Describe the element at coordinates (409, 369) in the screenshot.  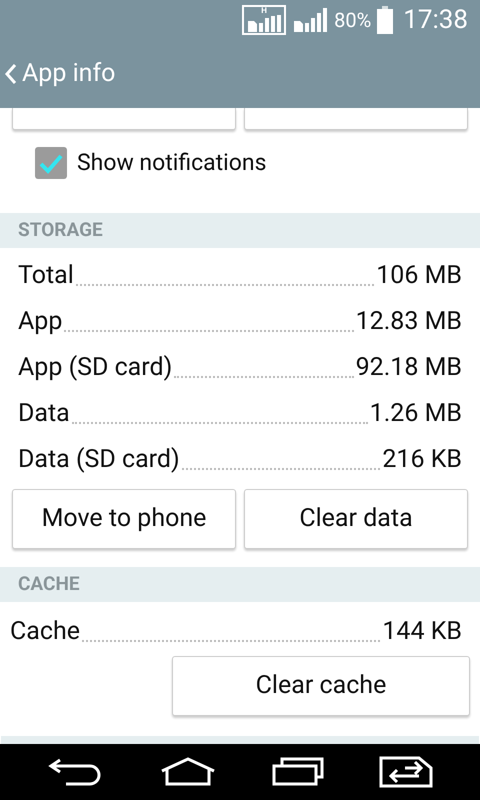
I see `row-value: 92.18 MB` at that location.